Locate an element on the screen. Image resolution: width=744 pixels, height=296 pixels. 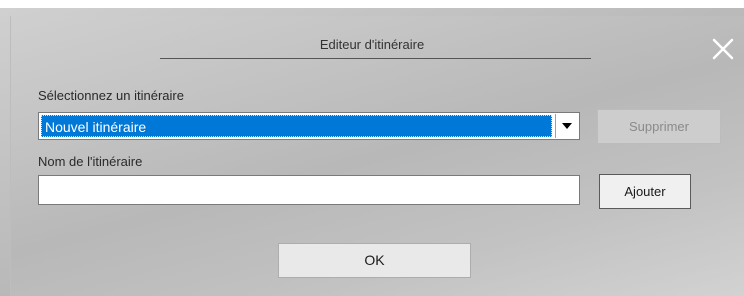
delete-button: Supprimer is located at coordinates (659, 126).